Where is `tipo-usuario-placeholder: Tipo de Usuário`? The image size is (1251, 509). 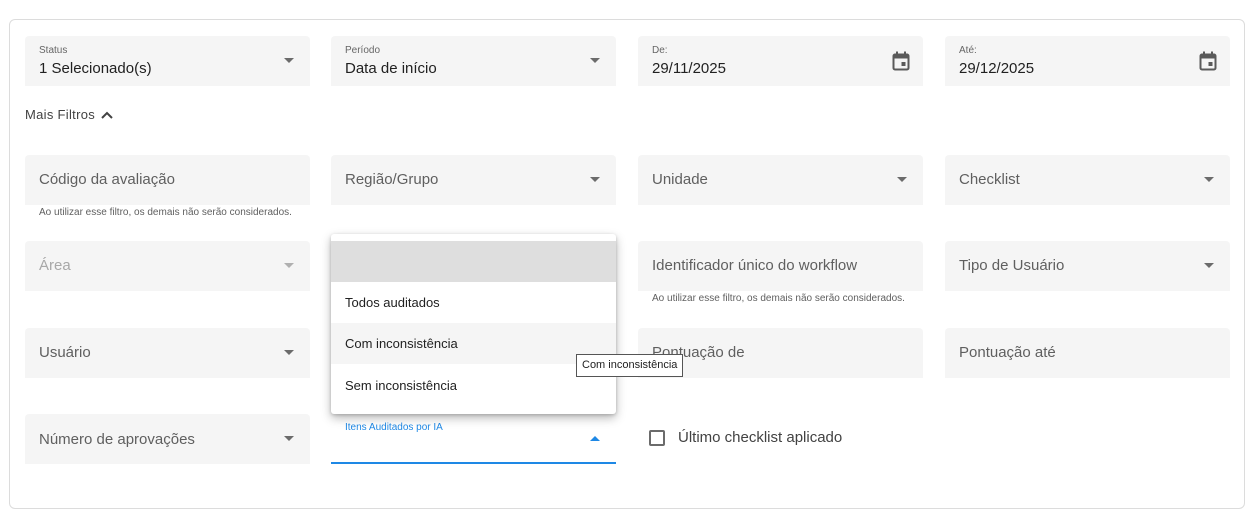
tipo-usuario-placeholder: Tipo de Usuário is located at coordinates (1012, 265).